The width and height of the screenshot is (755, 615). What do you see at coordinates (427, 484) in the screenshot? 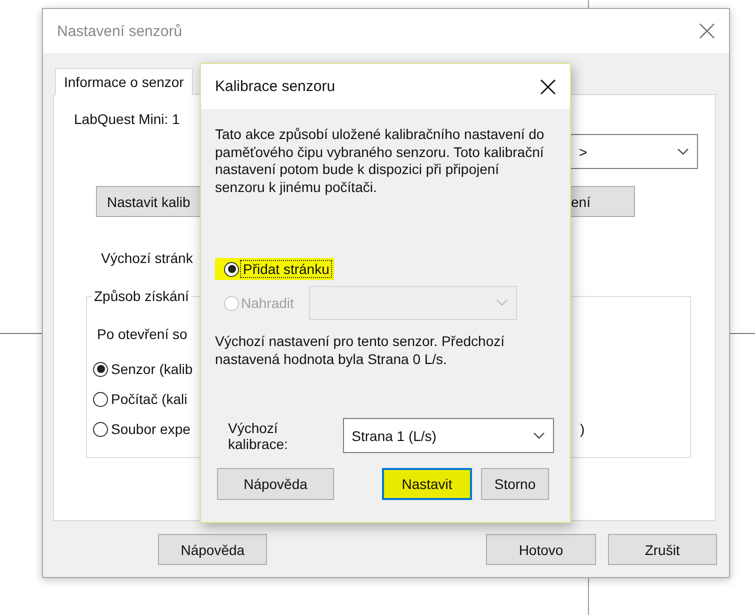
I see `set-button: Nastavit` at bounding box center [427, 484].